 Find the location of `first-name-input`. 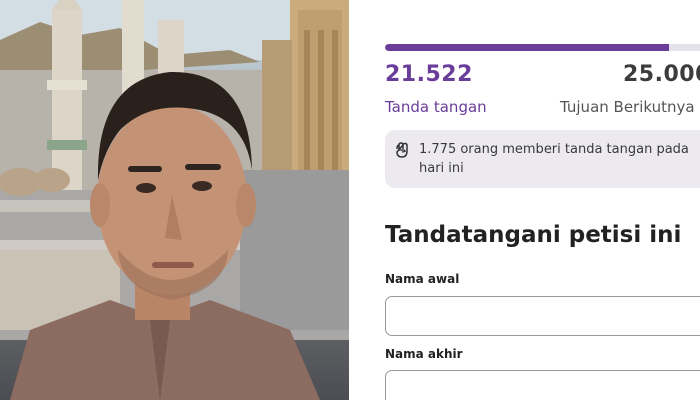

first-name-input is located at coordinates (542, 316).